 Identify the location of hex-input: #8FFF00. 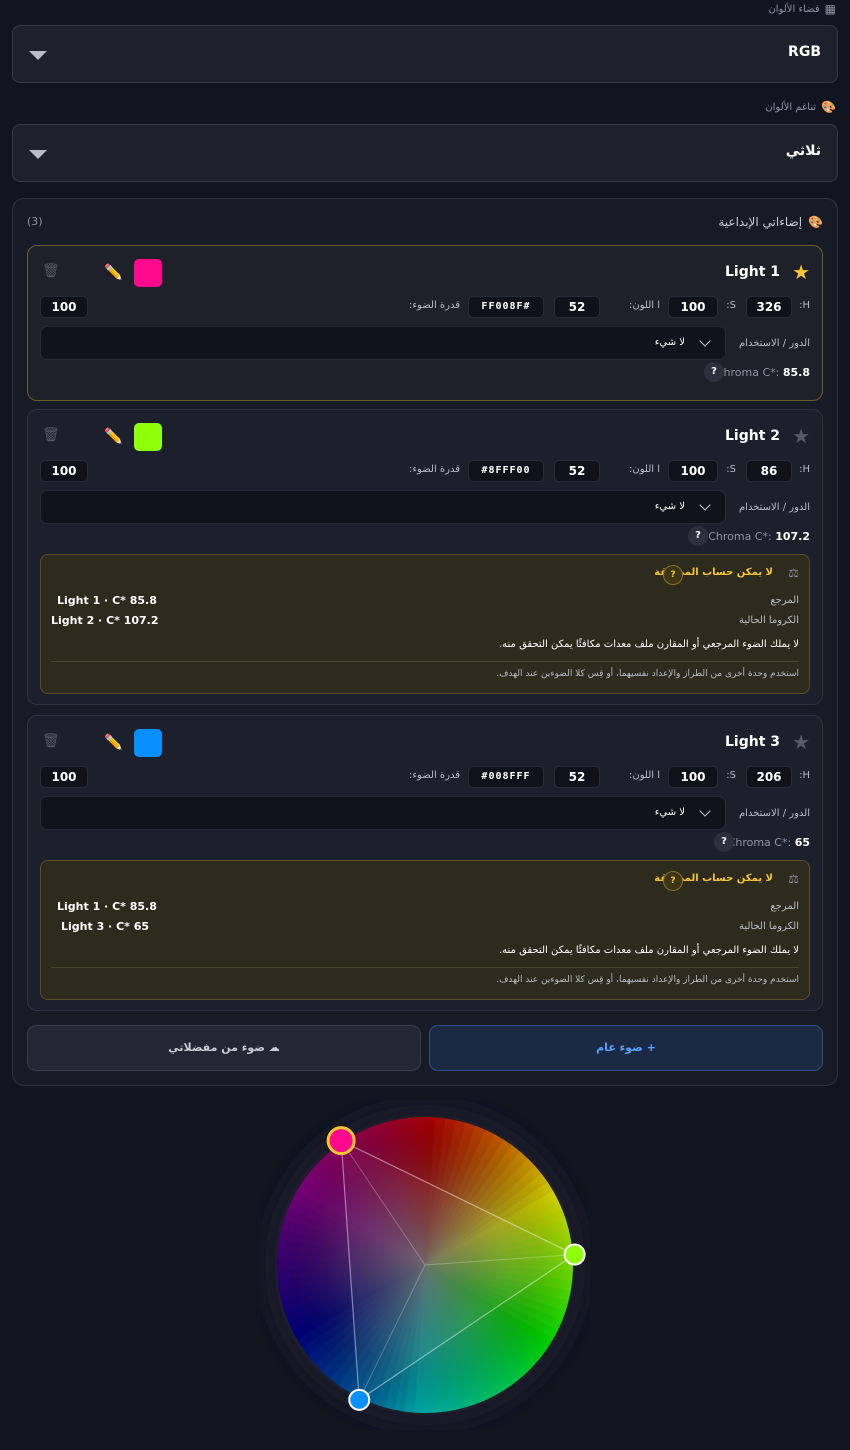
(506, 471).